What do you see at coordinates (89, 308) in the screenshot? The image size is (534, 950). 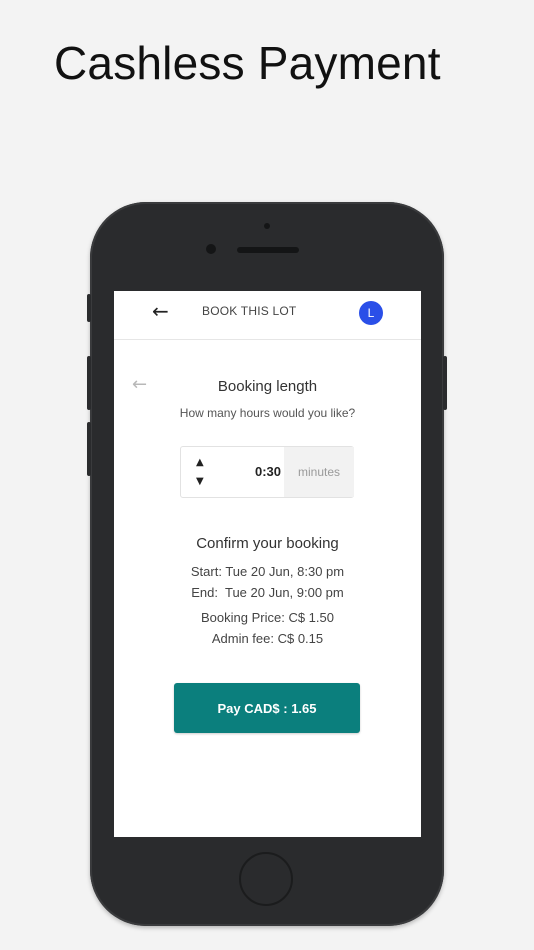 I see `silent-switch` at bounding box center [89, 308].